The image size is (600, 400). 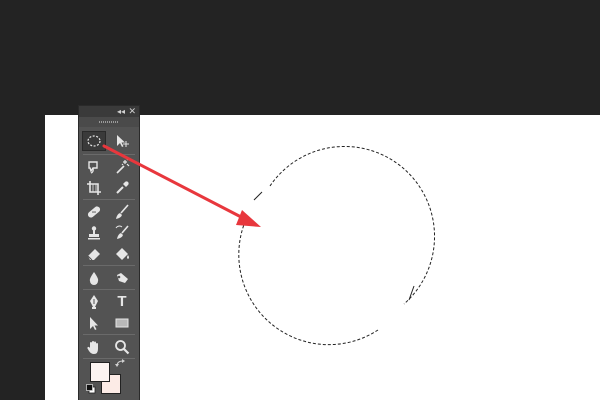 I want to click on collapse-panel-icon: ◂◂, so click(x=121, y=111).